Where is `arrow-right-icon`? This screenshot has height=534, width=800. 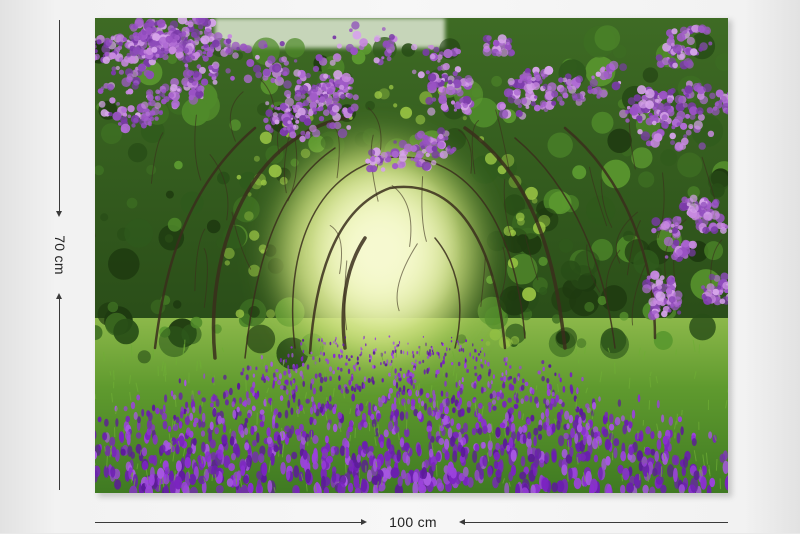 arrow-right-icon is located at coordinates (364, 522).